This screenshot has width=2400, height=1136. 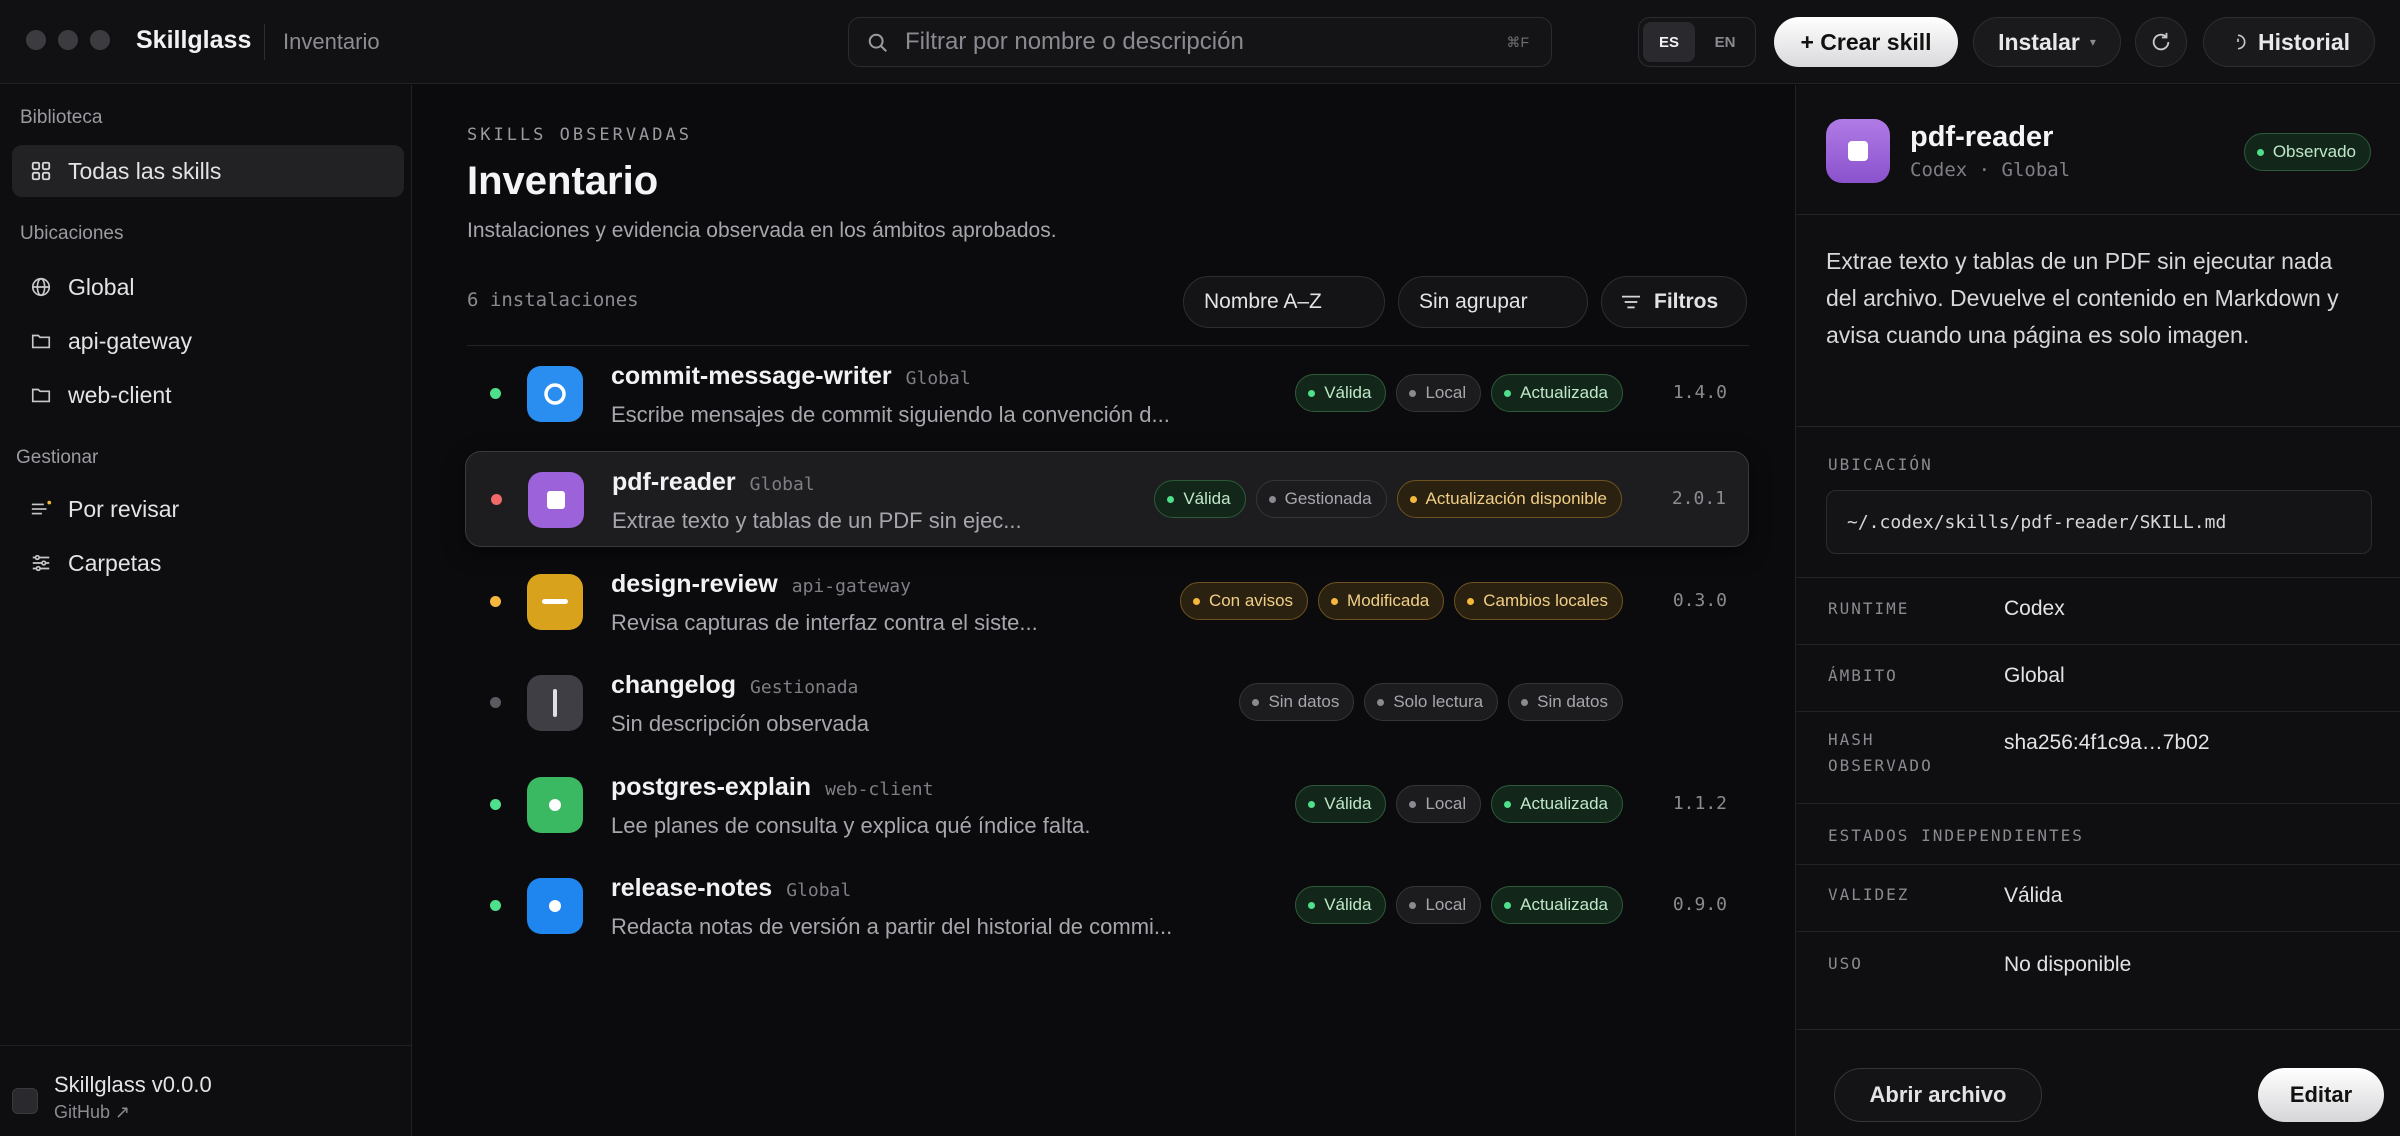 I want to click on history-label: Historial, so click(x=2304, y=41).